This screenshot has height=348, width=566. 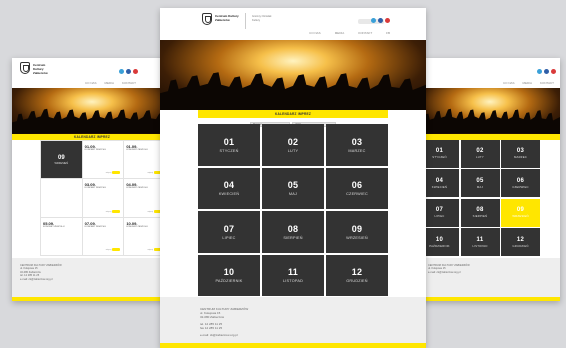 What do you see at coordinates (61, 236) in the screenshot?
I see `calendar-event: 05.09. KONCERT ZESPOŁU` at bounding box center [61, 236].